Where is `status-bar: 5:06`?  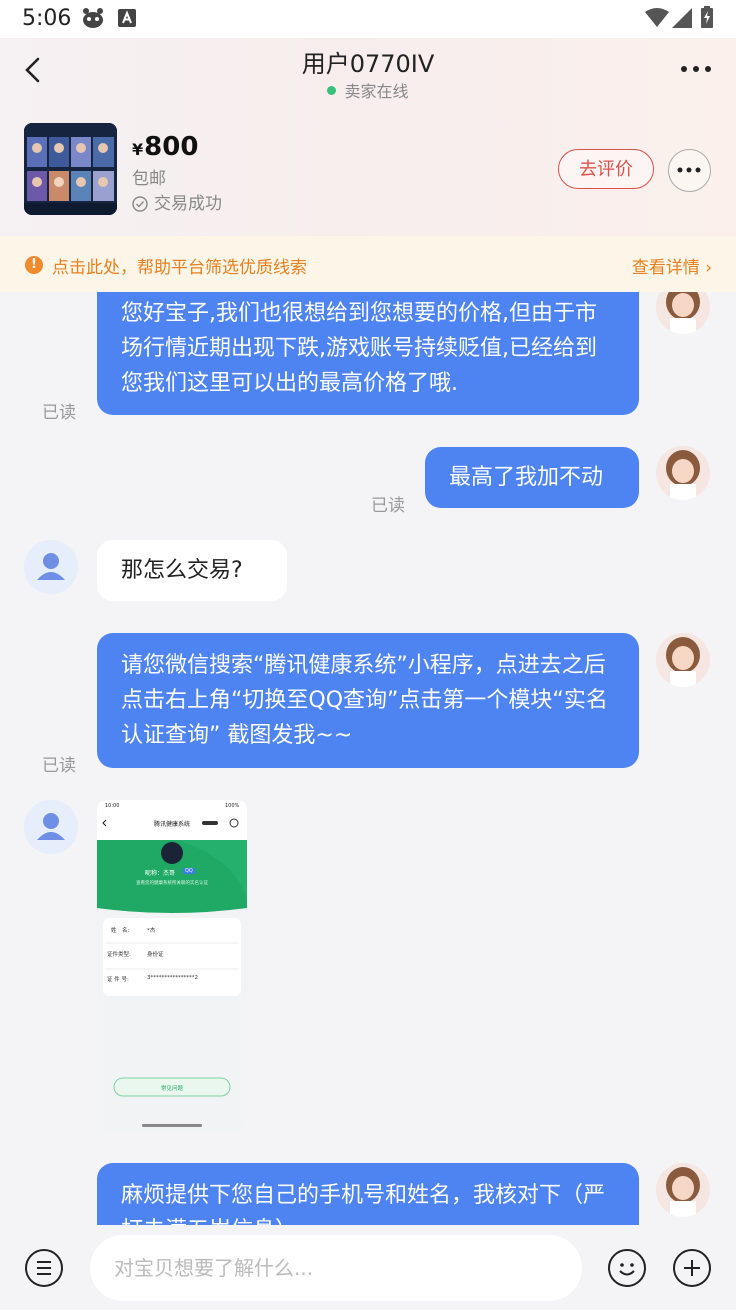
status-bar: 5:06 is located at coordinates (368, 19).